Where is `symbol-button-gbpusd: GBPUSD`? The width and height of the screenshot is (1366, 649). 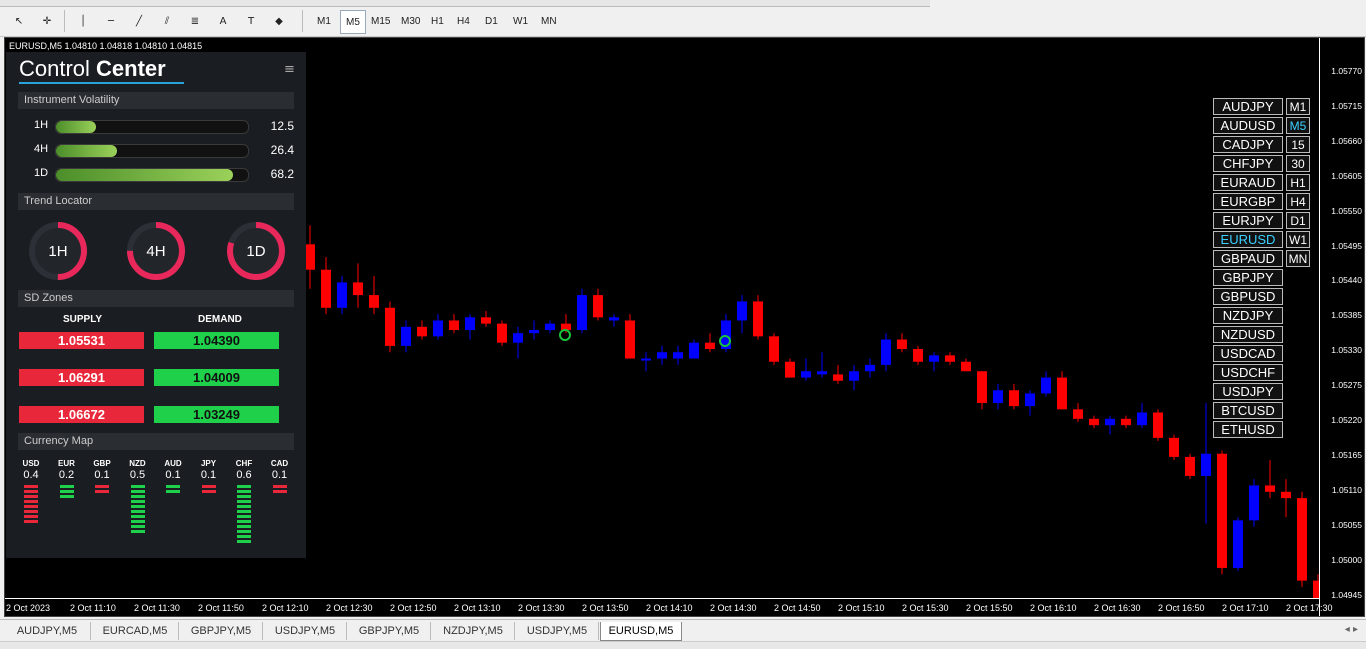 symbol-button-gbpusd: GBPUSD is located at coordinates (1248, 296).